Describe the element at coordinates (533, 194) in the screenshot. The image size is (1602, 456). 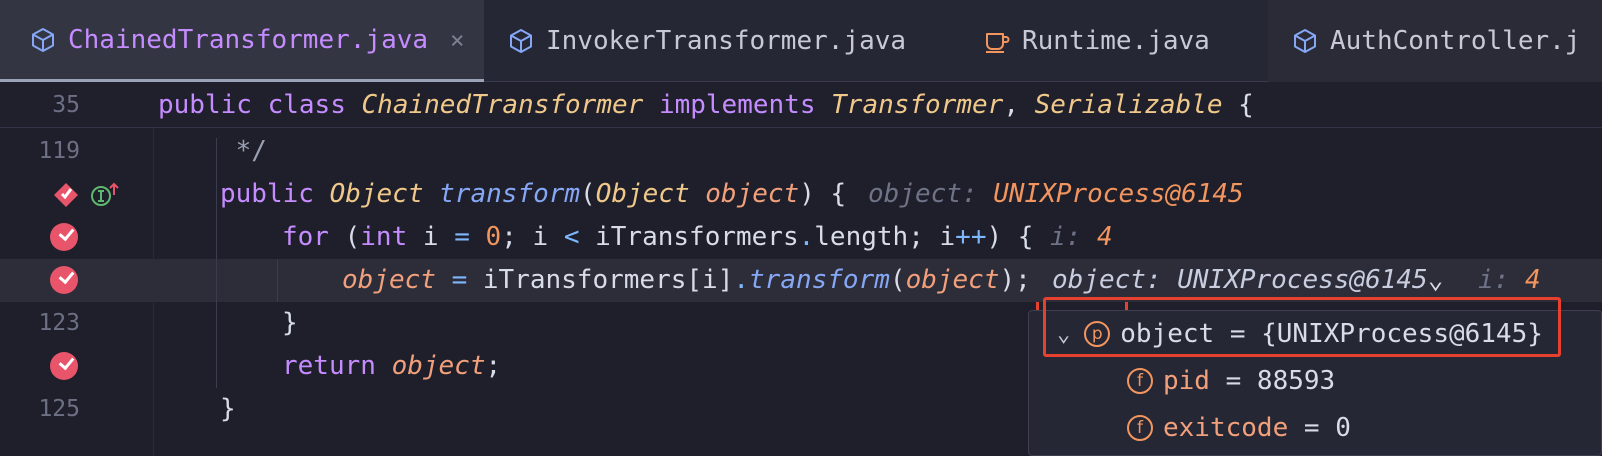
I see `method-declaration: public Object transform(Object object) {` at that location.